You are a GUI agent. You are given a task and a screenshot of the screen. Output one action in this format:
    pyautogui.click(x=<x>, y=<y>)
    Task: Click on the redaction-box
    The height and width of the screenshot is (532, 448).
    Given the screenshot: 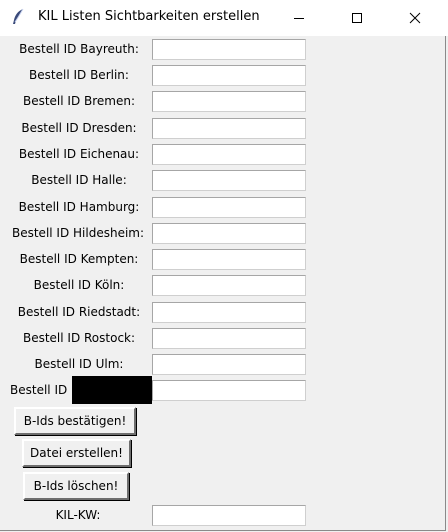 What is the action you would take?
    pyautogui.click(x=112, y=390)
    